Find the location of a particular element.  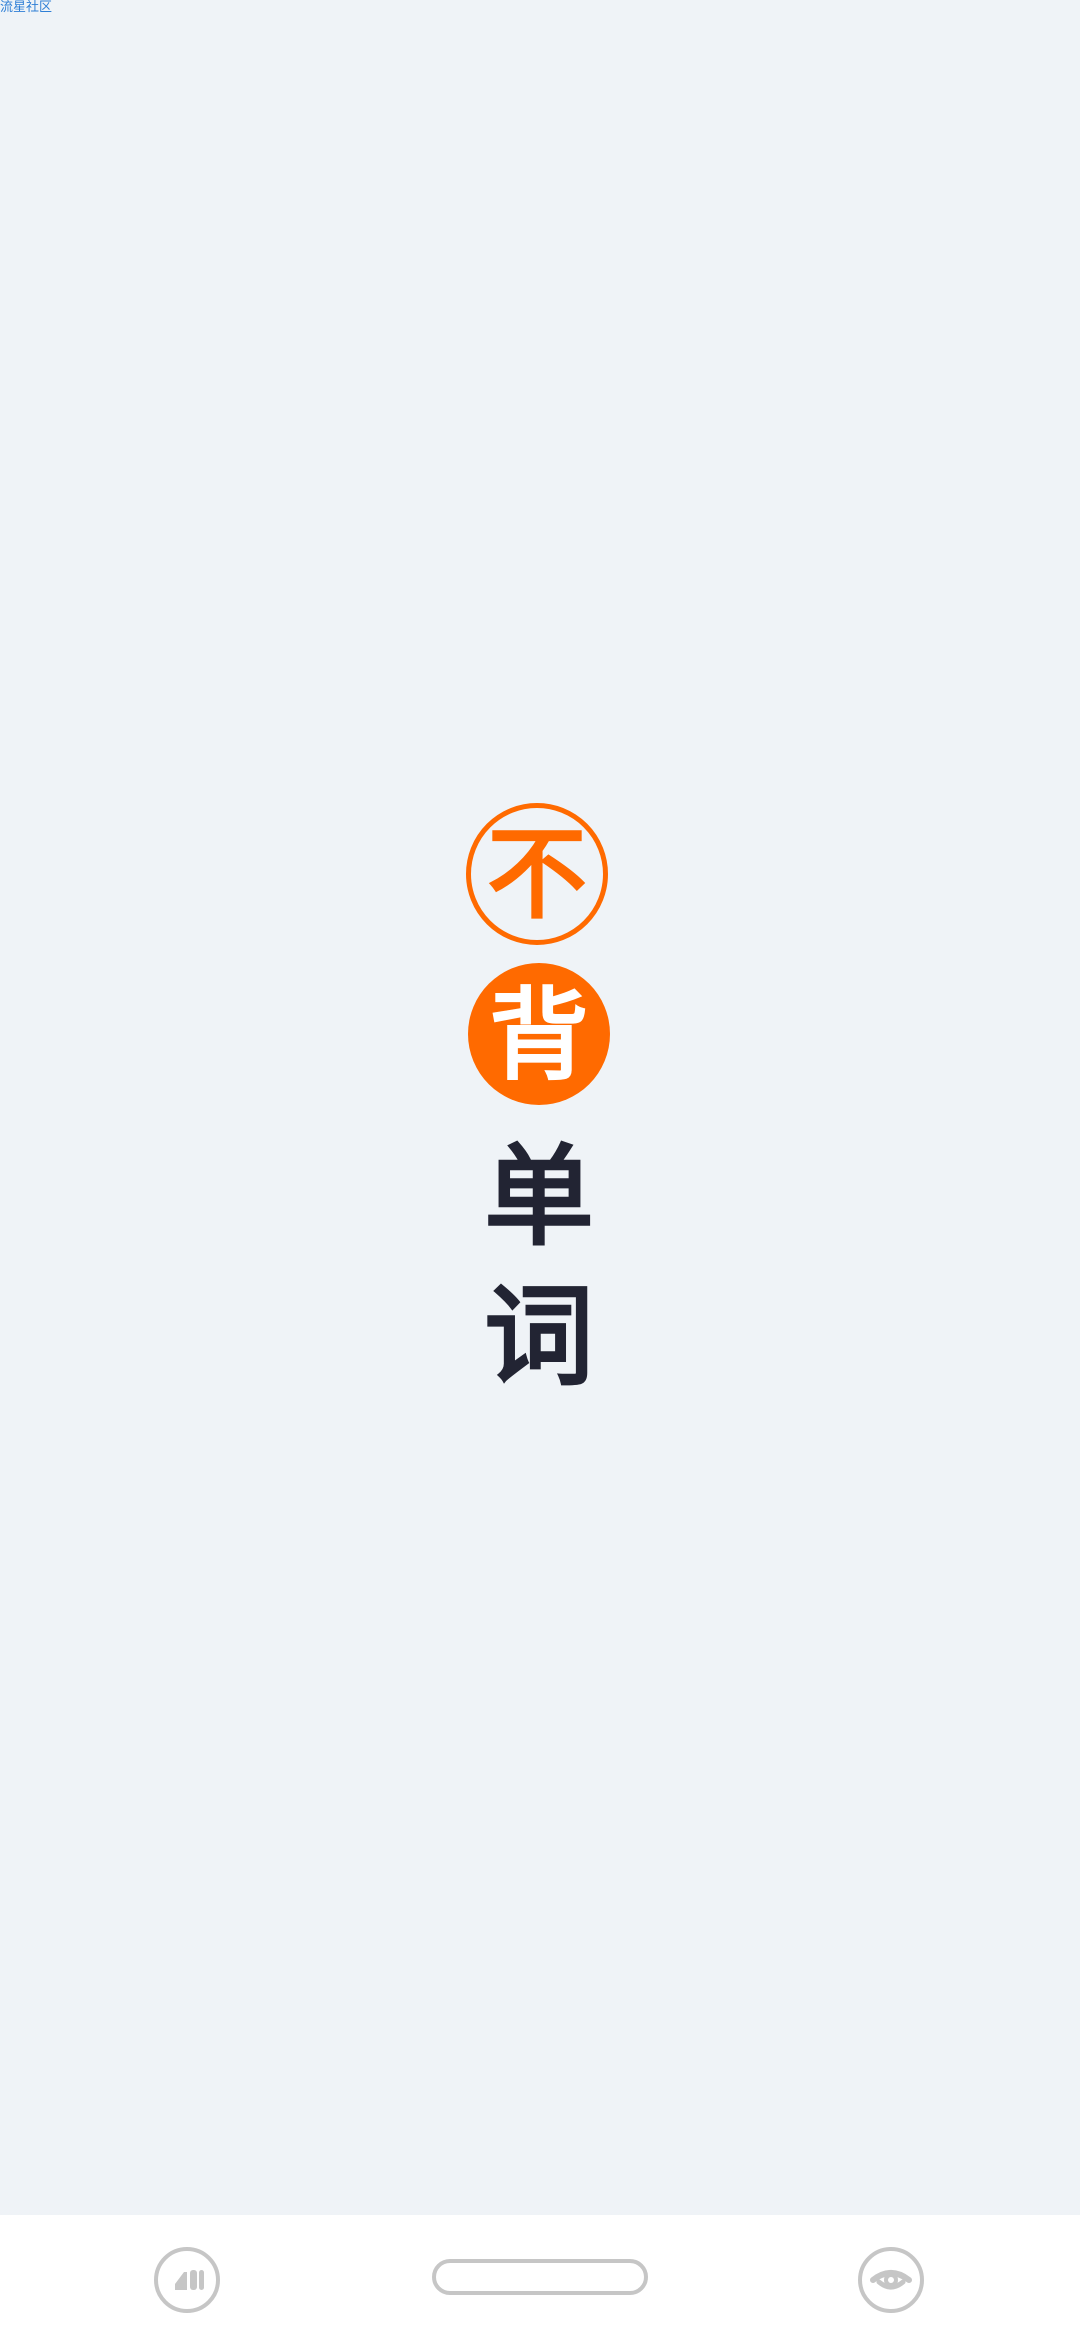

logo-char-bei: 背 is located at coordinates (539, 1035).